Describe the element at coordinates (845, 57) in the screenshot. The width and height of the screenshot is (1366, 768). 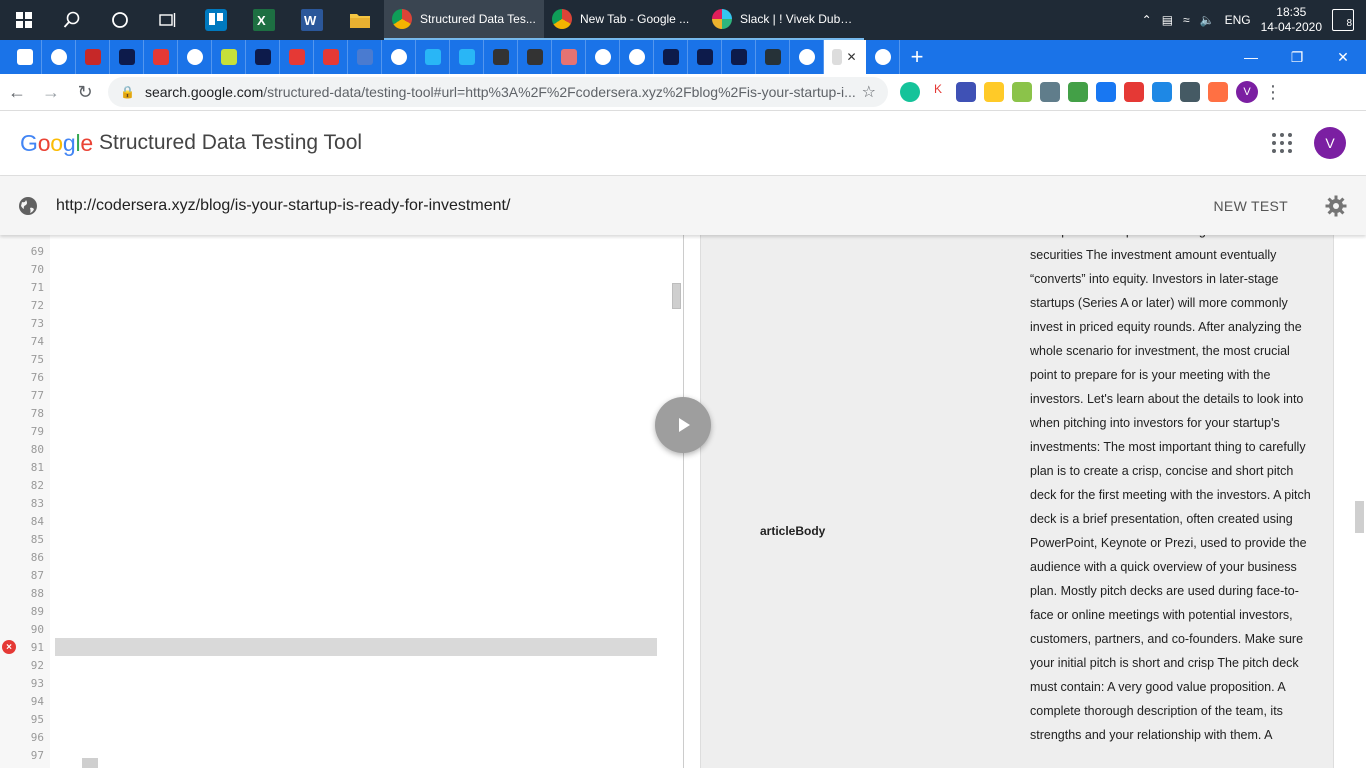
I see `browser-tab-active: ✕` at that location.